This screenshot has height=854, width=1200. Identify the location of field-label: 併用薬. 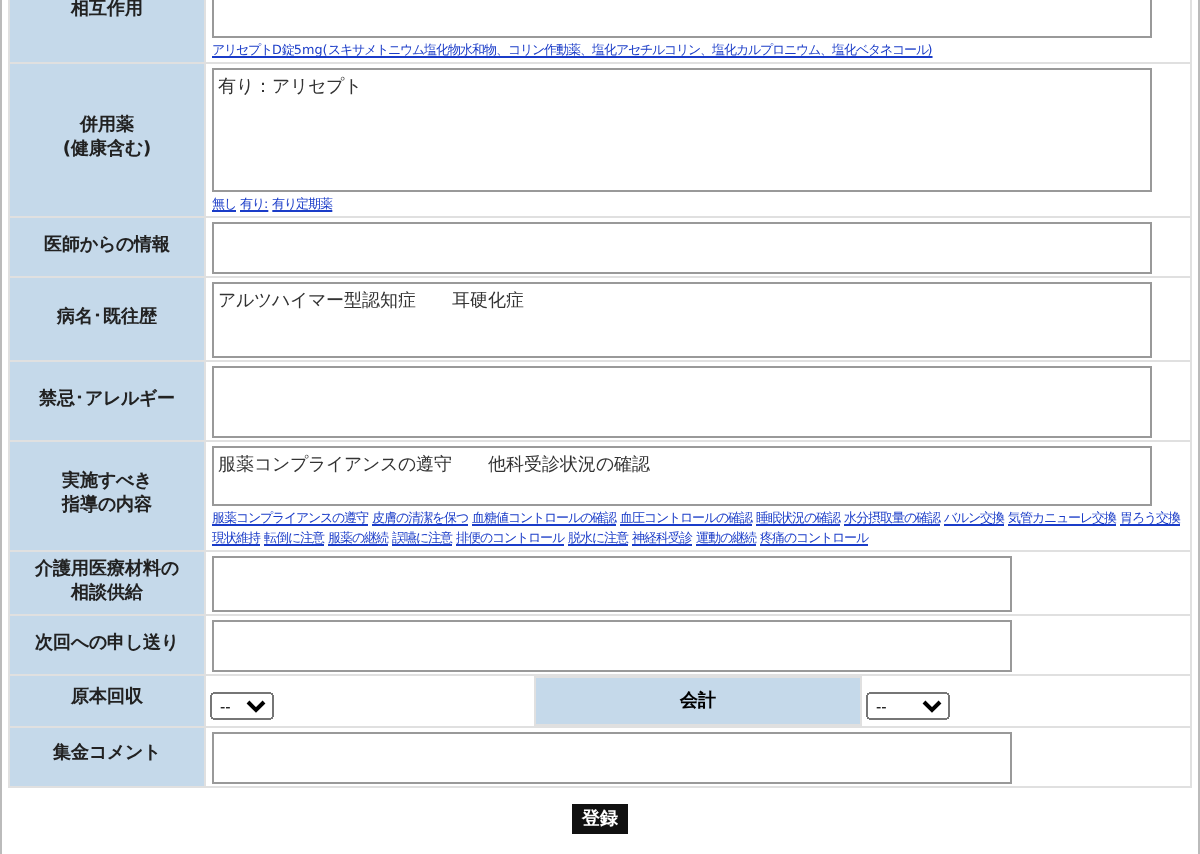
(106, 127).